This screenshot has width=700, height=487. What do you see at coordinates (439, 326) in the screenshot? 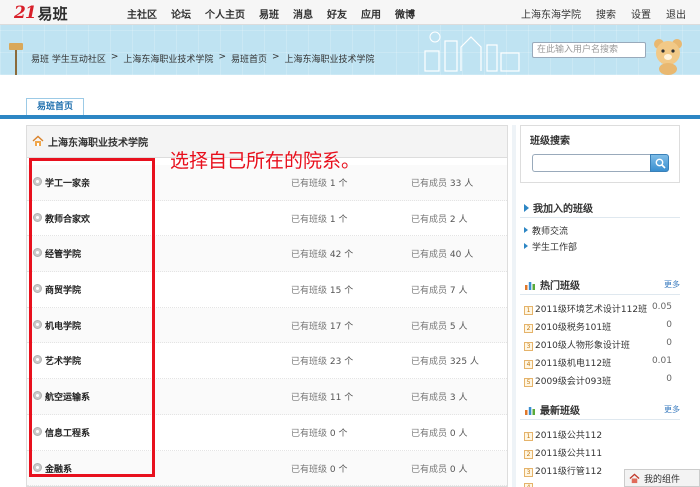
I see `member-count: 已有成员 5 人` at bounding box center [439, 326].